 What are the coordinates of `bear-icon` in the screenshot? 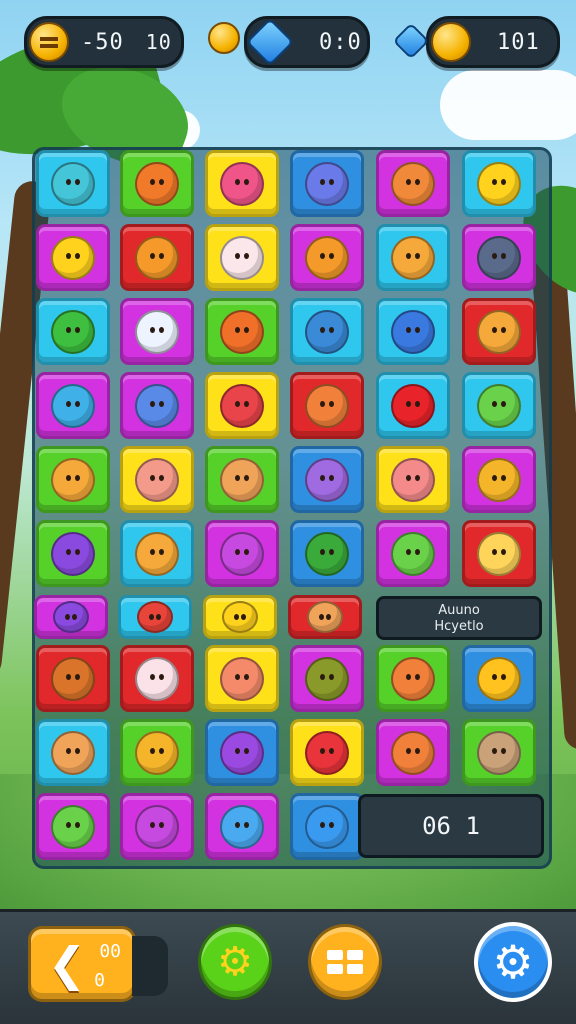 It's located at (157, 257).